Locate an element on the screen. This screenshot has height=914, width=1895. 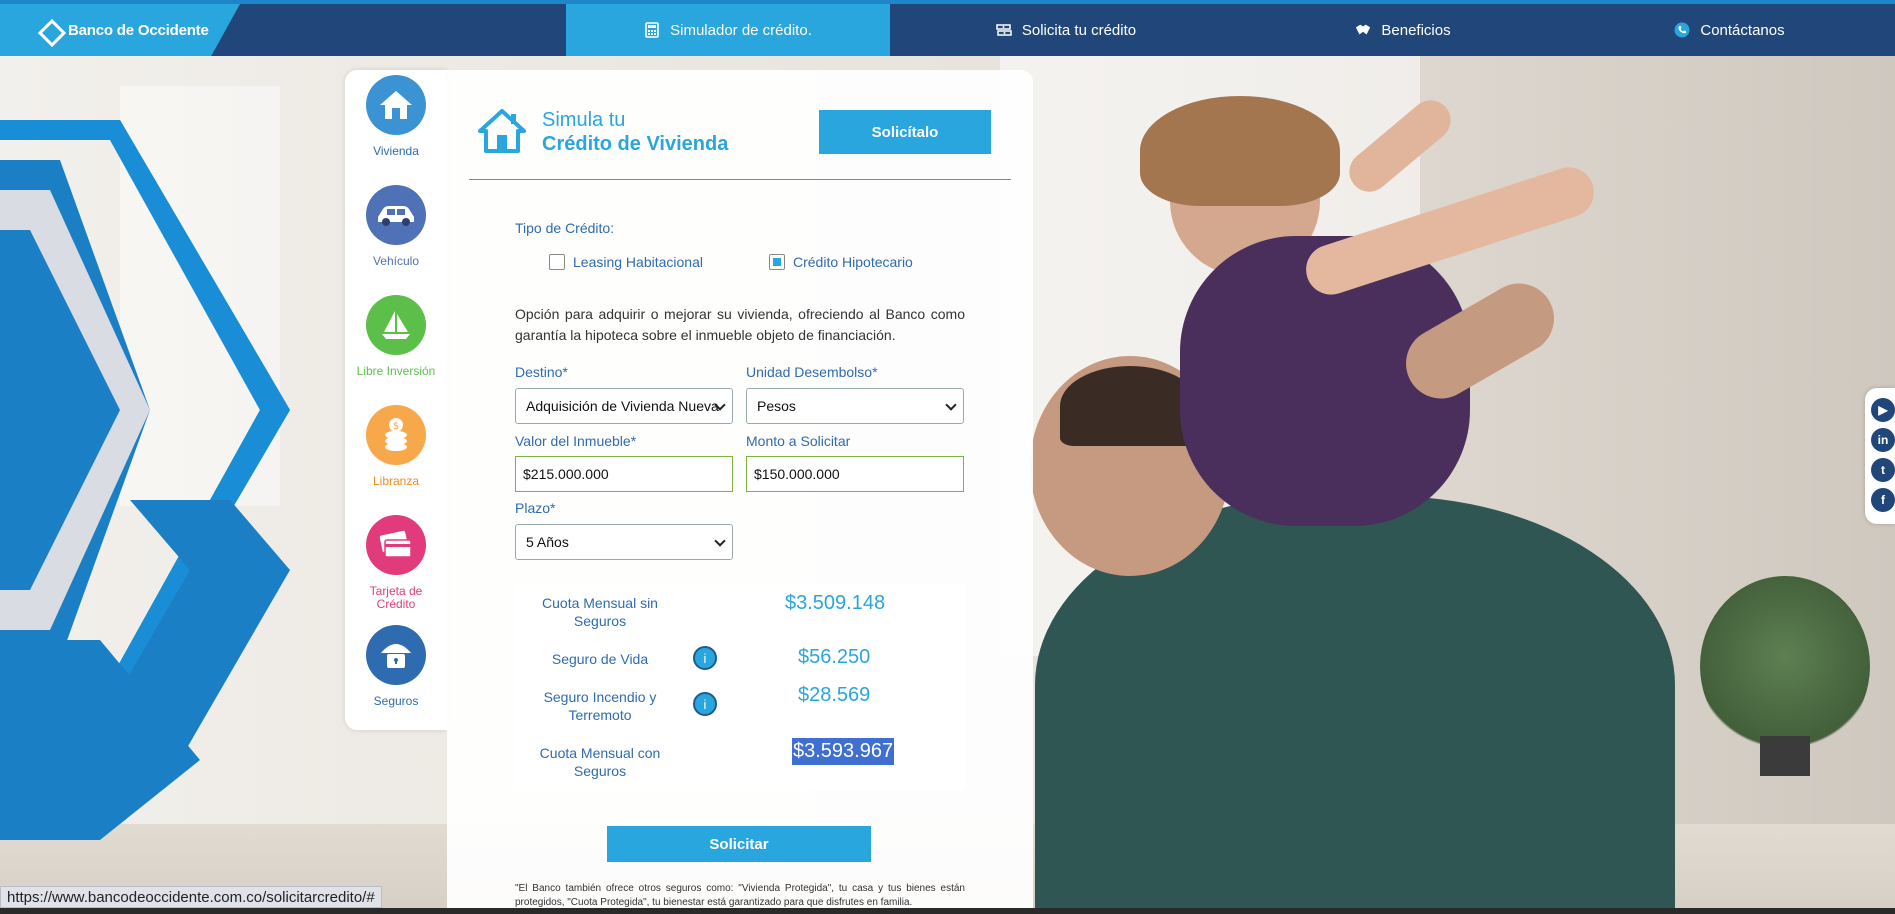
sidebar-label-seguros: Seguros is located at coordinates (396, 701).